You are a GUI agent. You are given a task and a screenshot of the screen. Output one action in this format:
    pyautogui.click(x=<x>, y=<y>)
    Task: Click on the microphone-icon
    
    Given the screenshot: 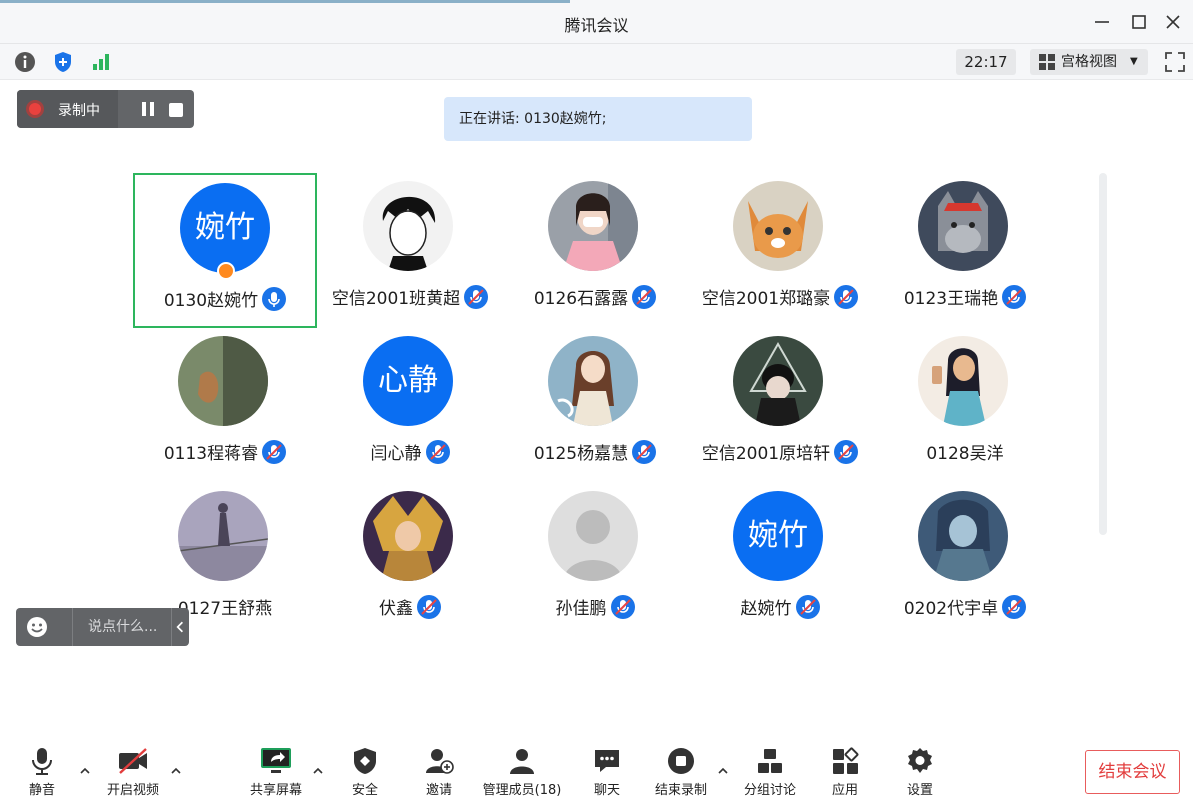 What is the action you would take?
    pyautogui.click(x=42, y=761)
    